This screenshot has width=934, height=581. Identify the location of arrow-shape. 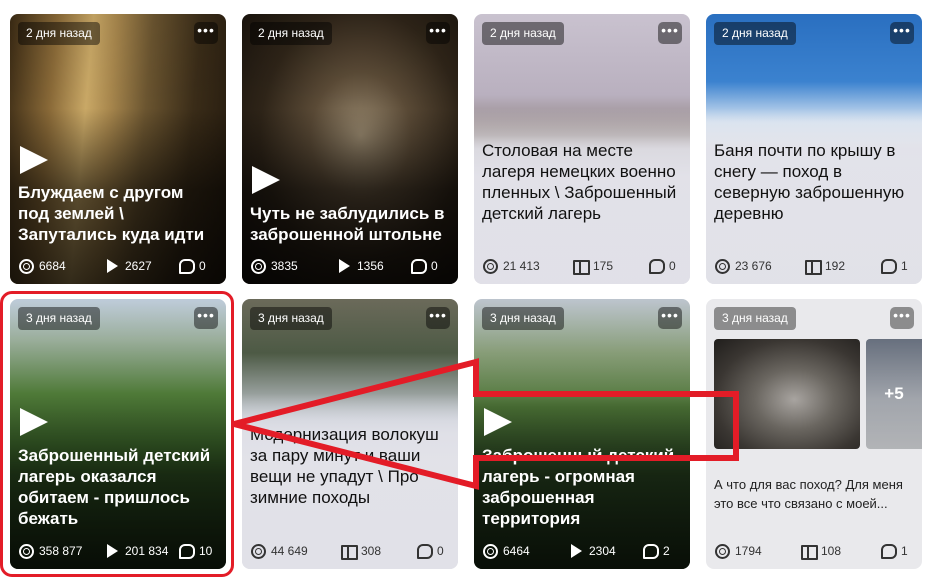
(486, 424).